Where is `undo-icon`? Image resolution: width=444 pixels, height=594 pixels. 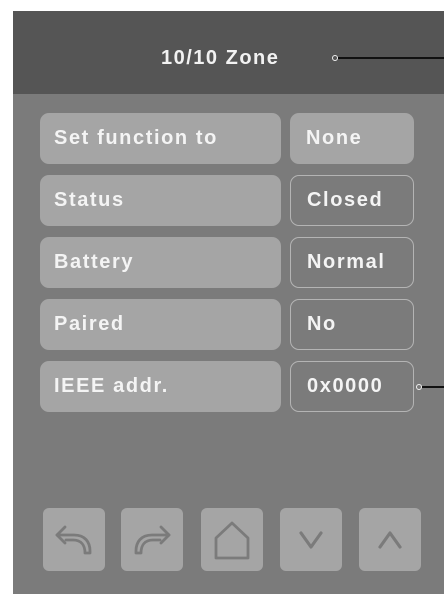 undo-icon is located at coordinates (73, 539).